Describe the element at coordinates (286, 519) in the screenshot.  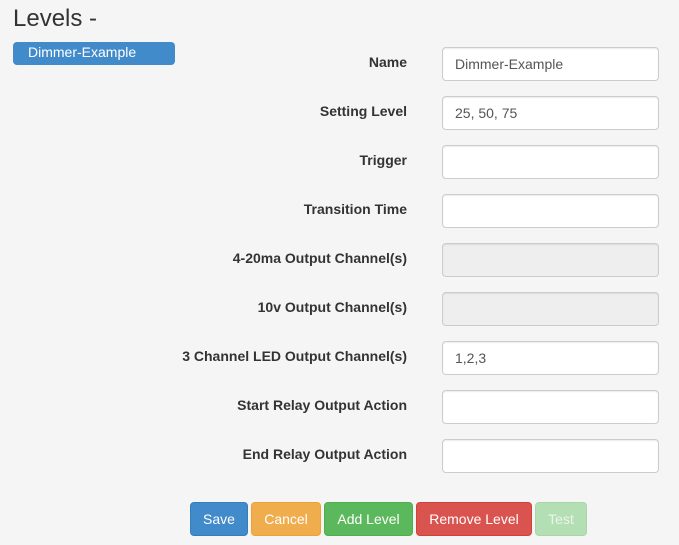
I see `cancel-button: Cancel` at that location.